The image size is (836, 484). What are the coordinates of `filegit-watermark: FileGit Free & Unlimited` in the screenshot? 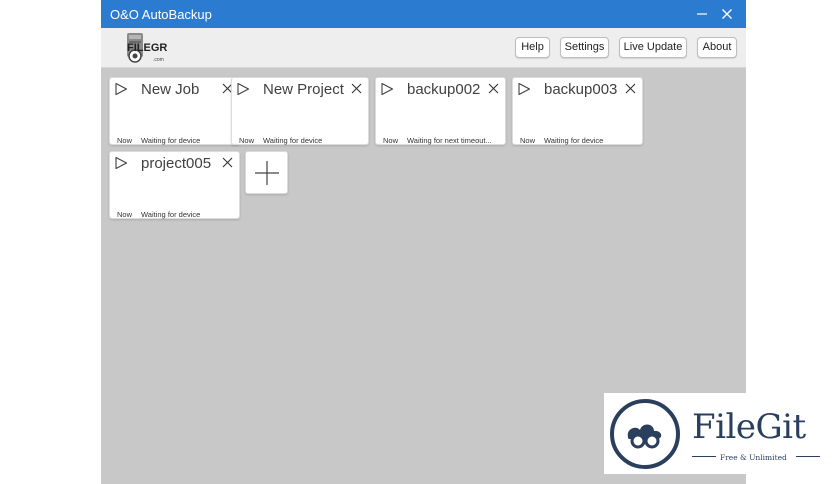 It's located at (720, 433).